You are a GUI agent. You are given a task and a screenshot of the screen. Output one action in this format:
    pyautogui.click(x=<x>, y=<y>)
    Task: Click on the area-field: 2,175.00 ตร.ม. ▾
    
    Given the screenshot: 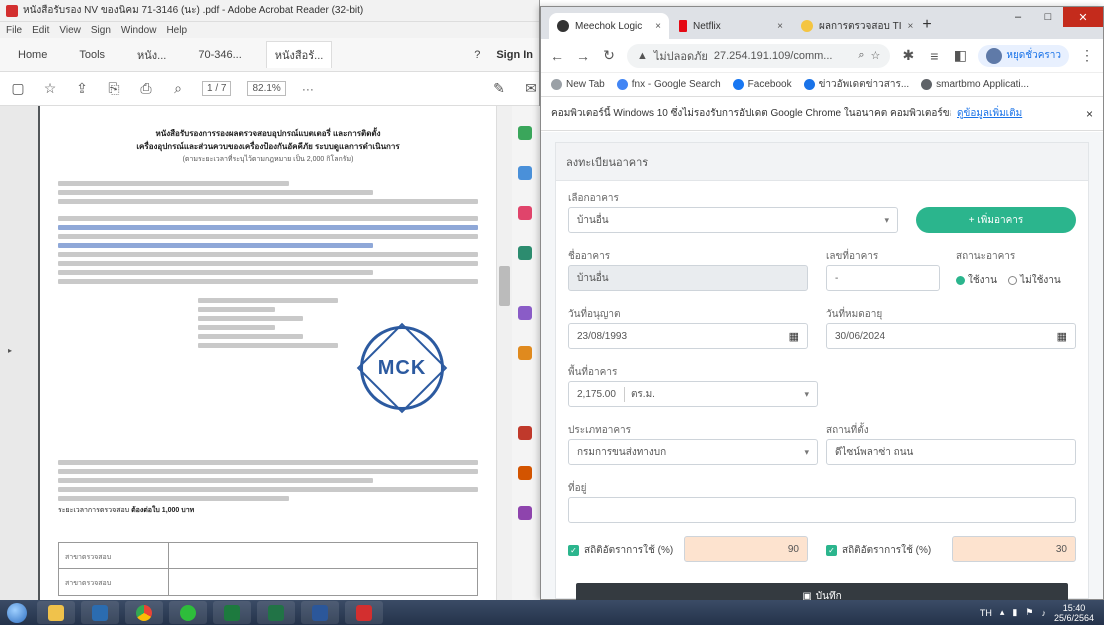 What is the action you would take?
    pyautogui.click(x=693, y=394)
    